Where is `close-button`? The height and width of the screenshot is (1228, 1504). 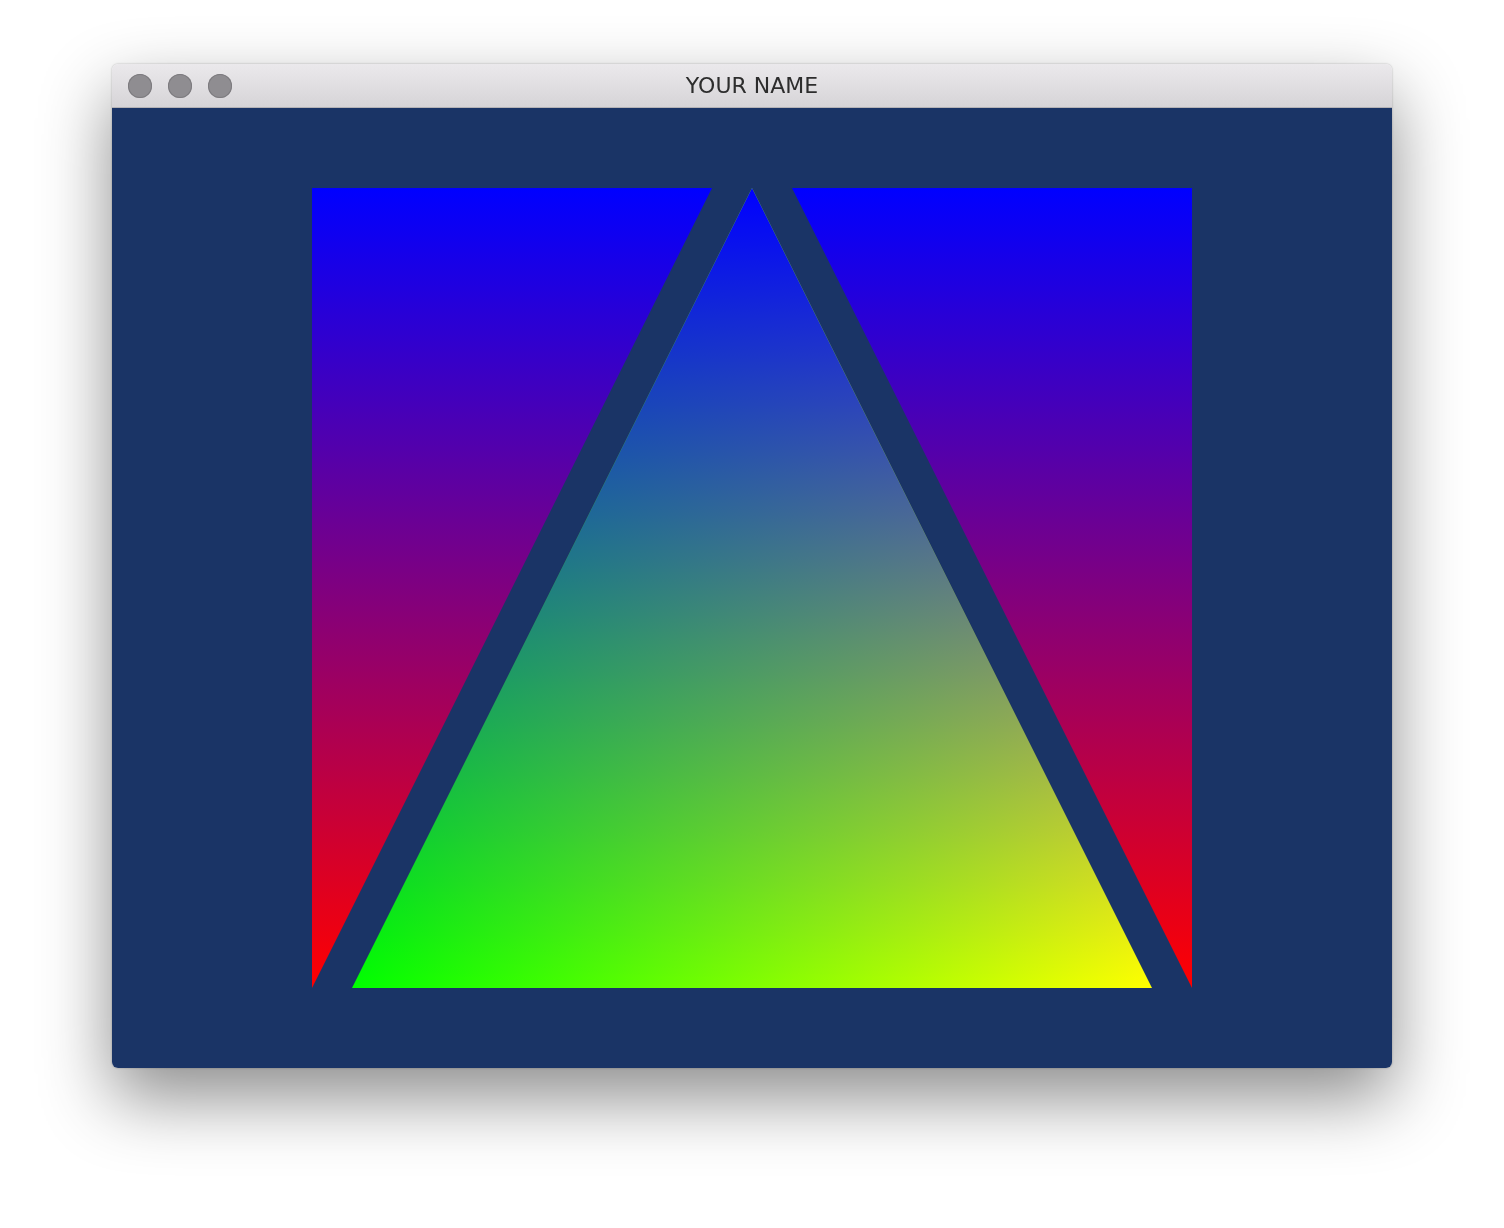
close-button is located at coordinates (140, 86).